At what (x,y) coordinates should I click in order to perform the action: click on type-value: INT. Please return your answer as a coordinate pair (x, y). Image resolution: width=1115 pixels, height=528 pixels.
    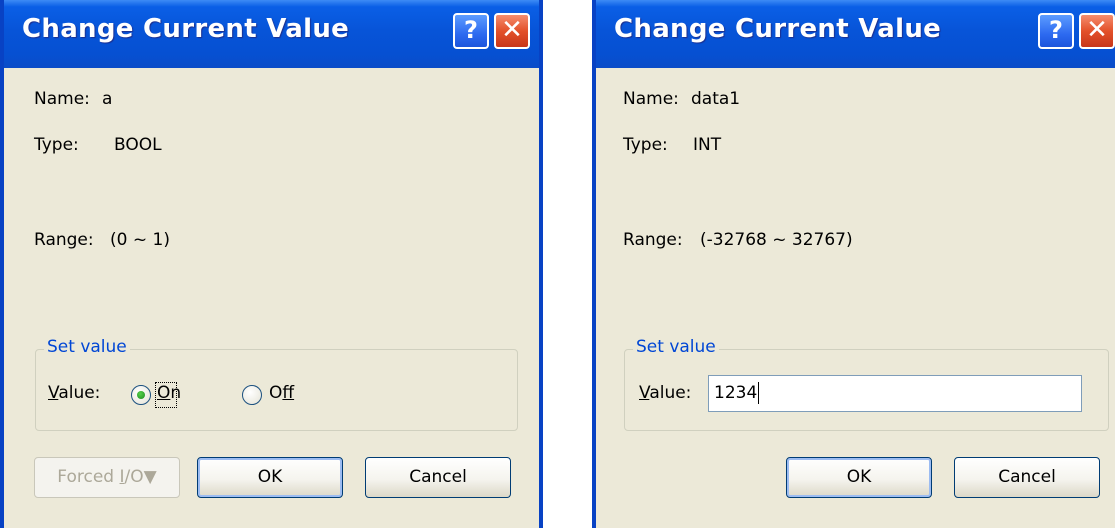
    Looking at the image, I should click on (707, 145).